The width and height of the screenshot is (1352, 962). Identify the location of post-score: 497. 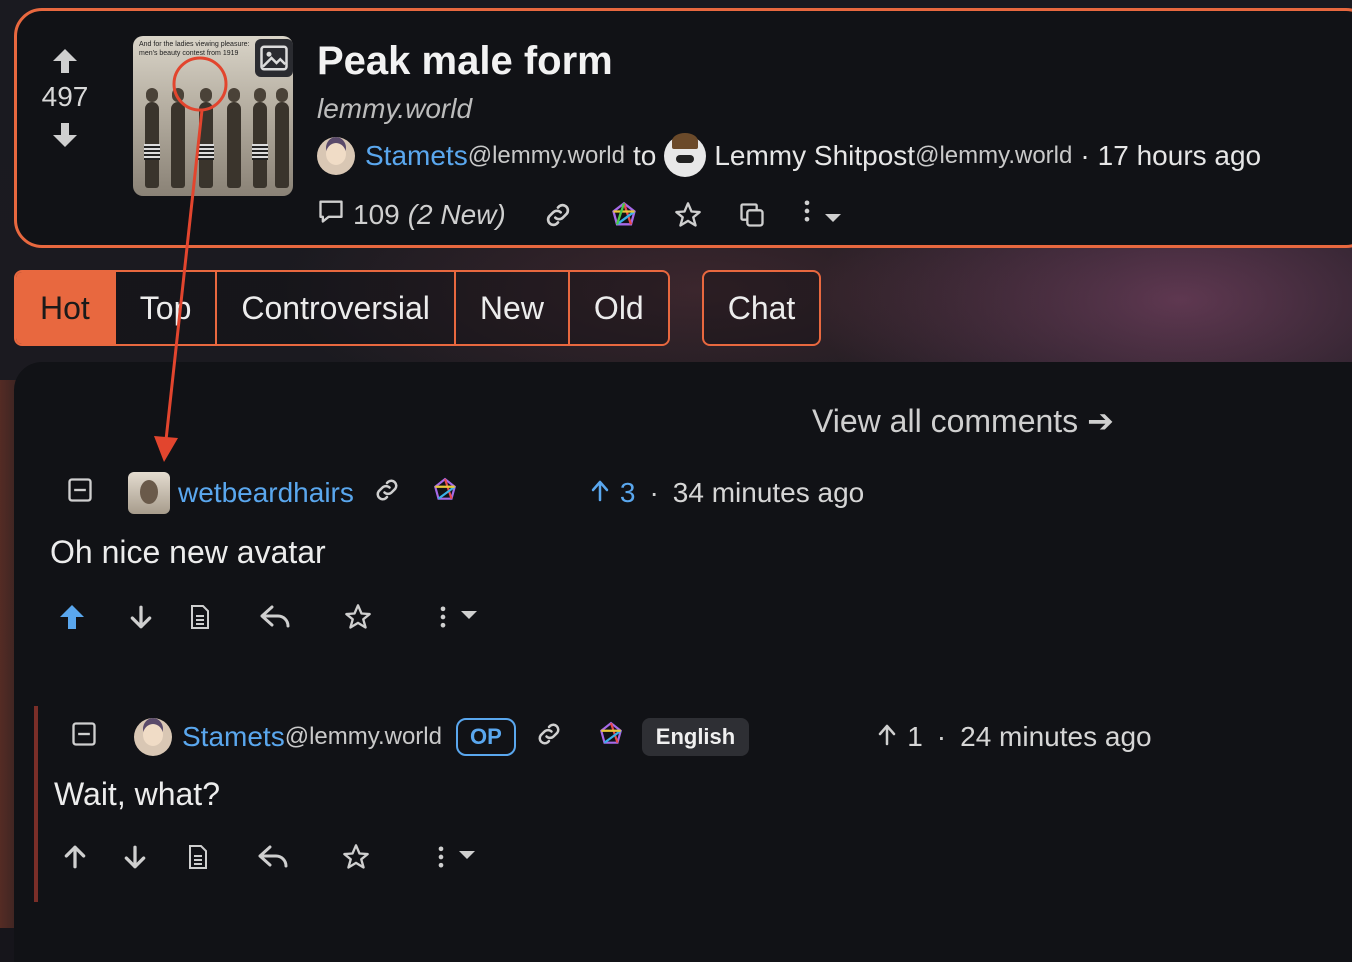
(65, 96).